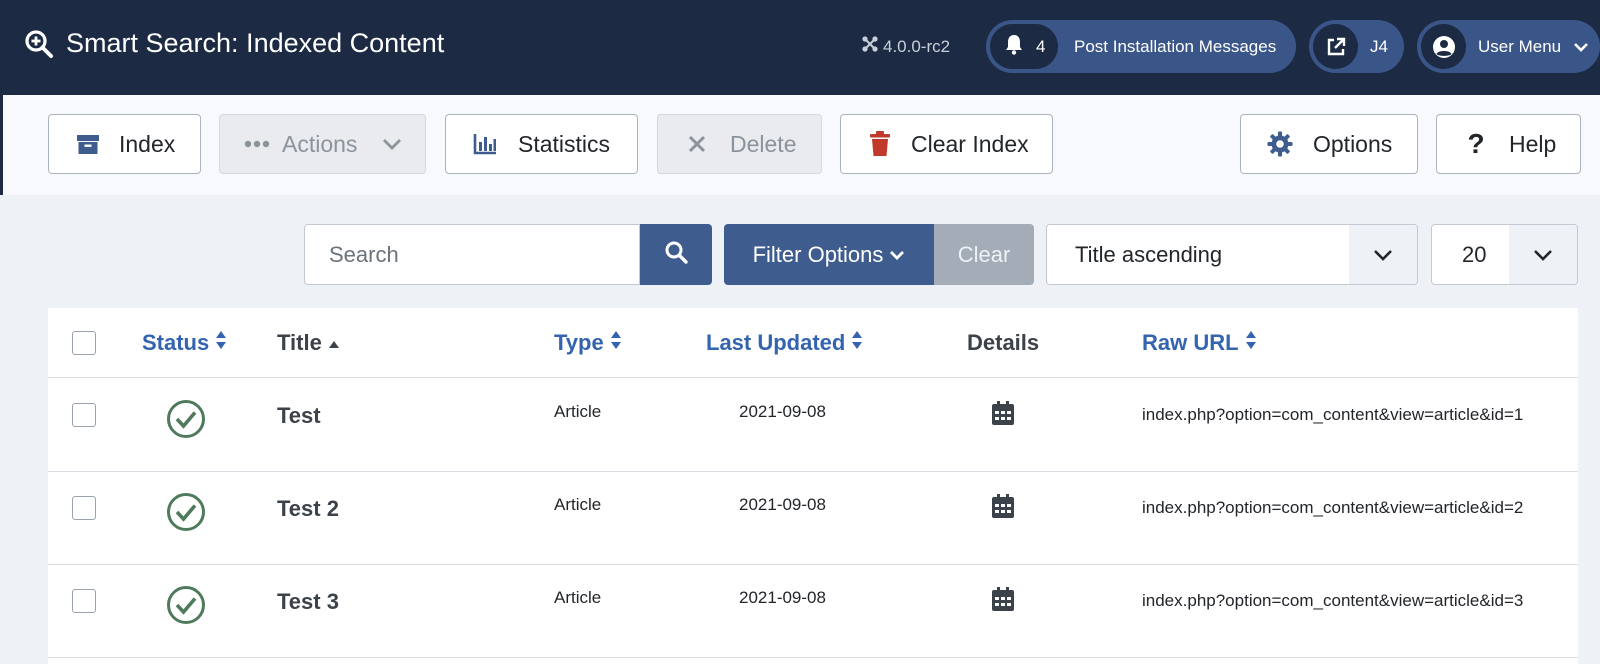  I want to click on post-installation-messages-button: 4 Post Installation Messages, so click(1141, 46).